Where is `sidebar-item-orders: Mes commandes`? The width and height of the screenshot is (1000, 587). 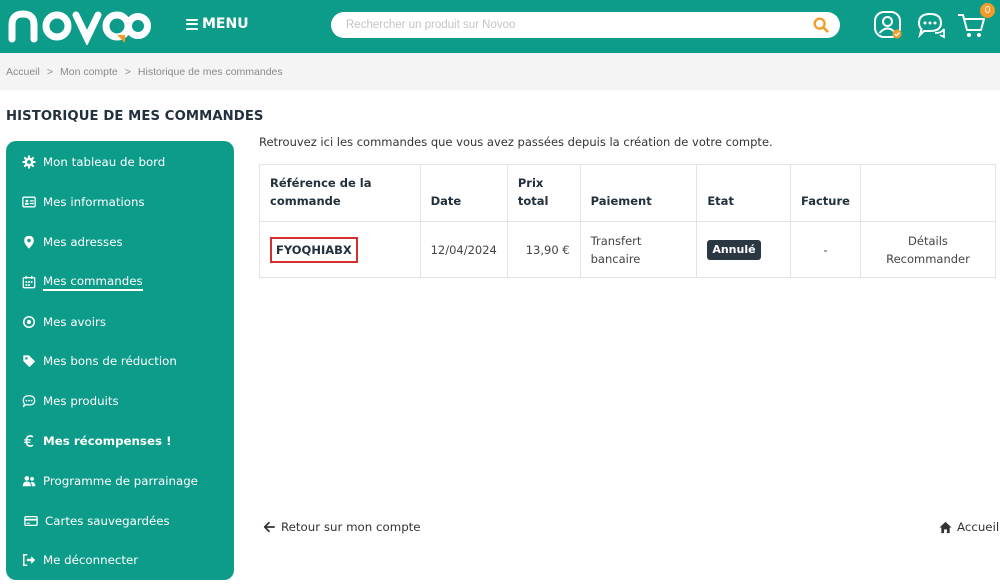
sidebar-item-orders: Mes commandes is located at coordinates (82, 282).